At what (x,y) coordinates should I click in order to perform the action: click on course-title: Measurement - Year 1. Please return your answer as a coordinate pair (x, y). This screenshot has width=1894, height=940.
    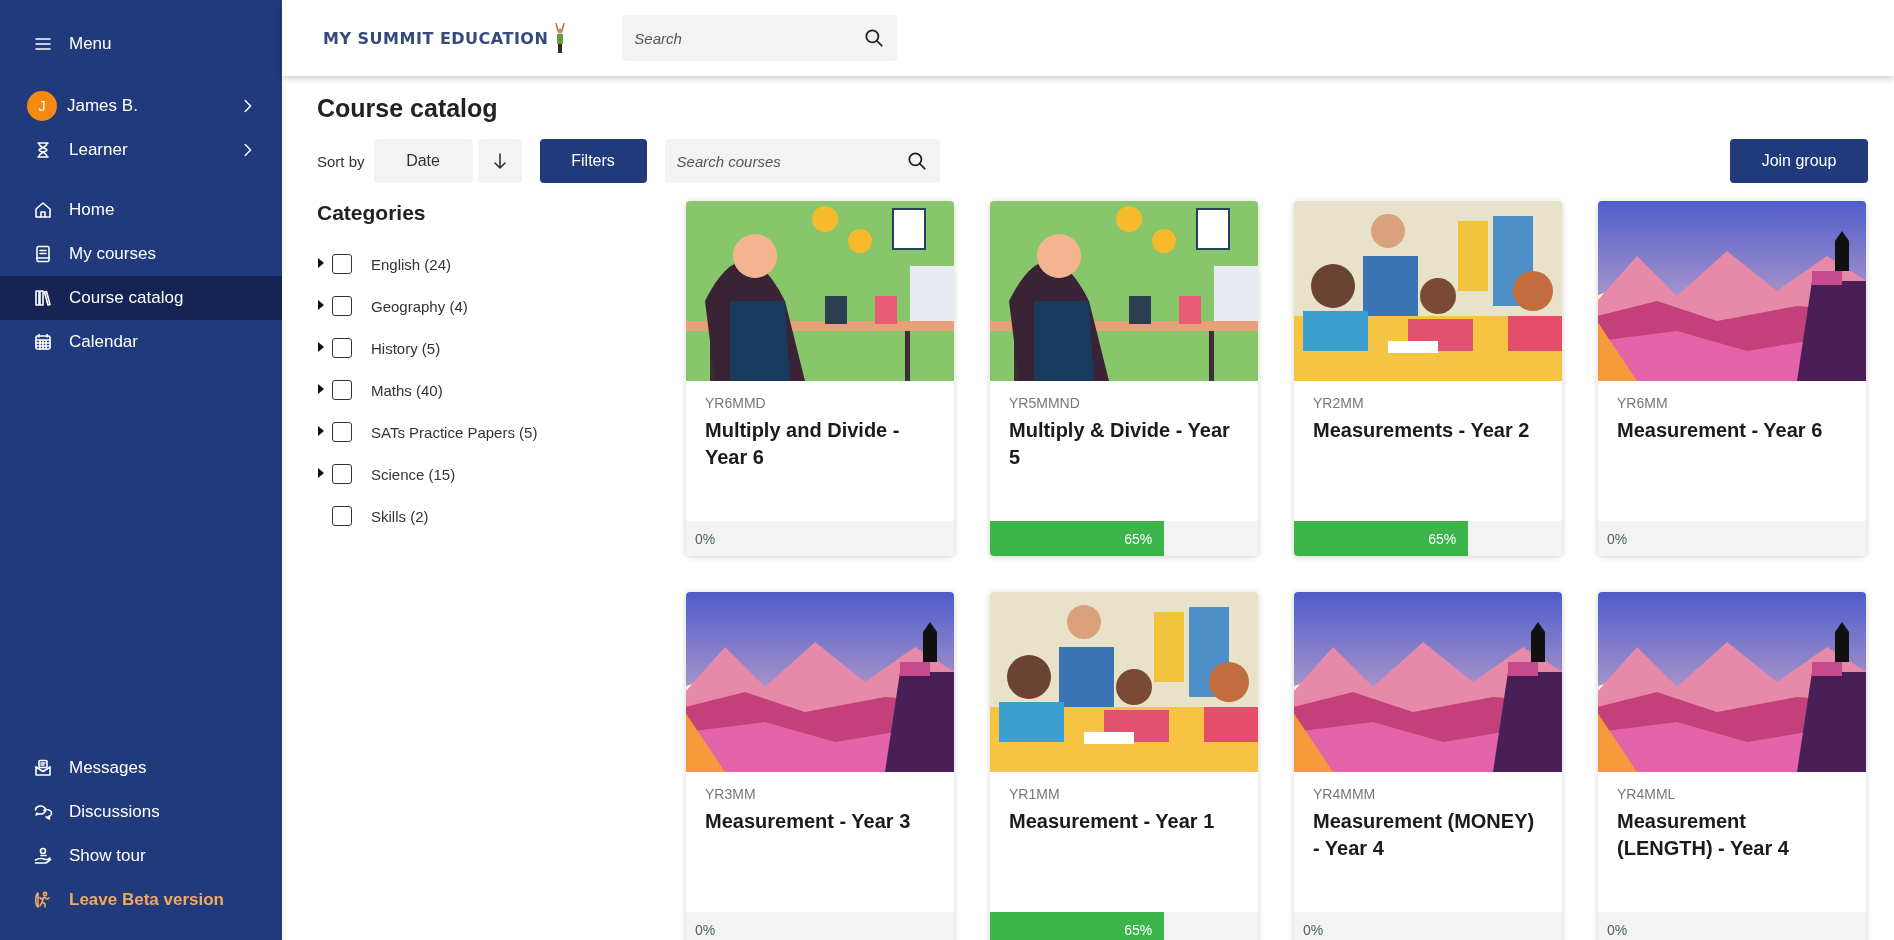
    Looking at the image, I should click on (1112, 821).